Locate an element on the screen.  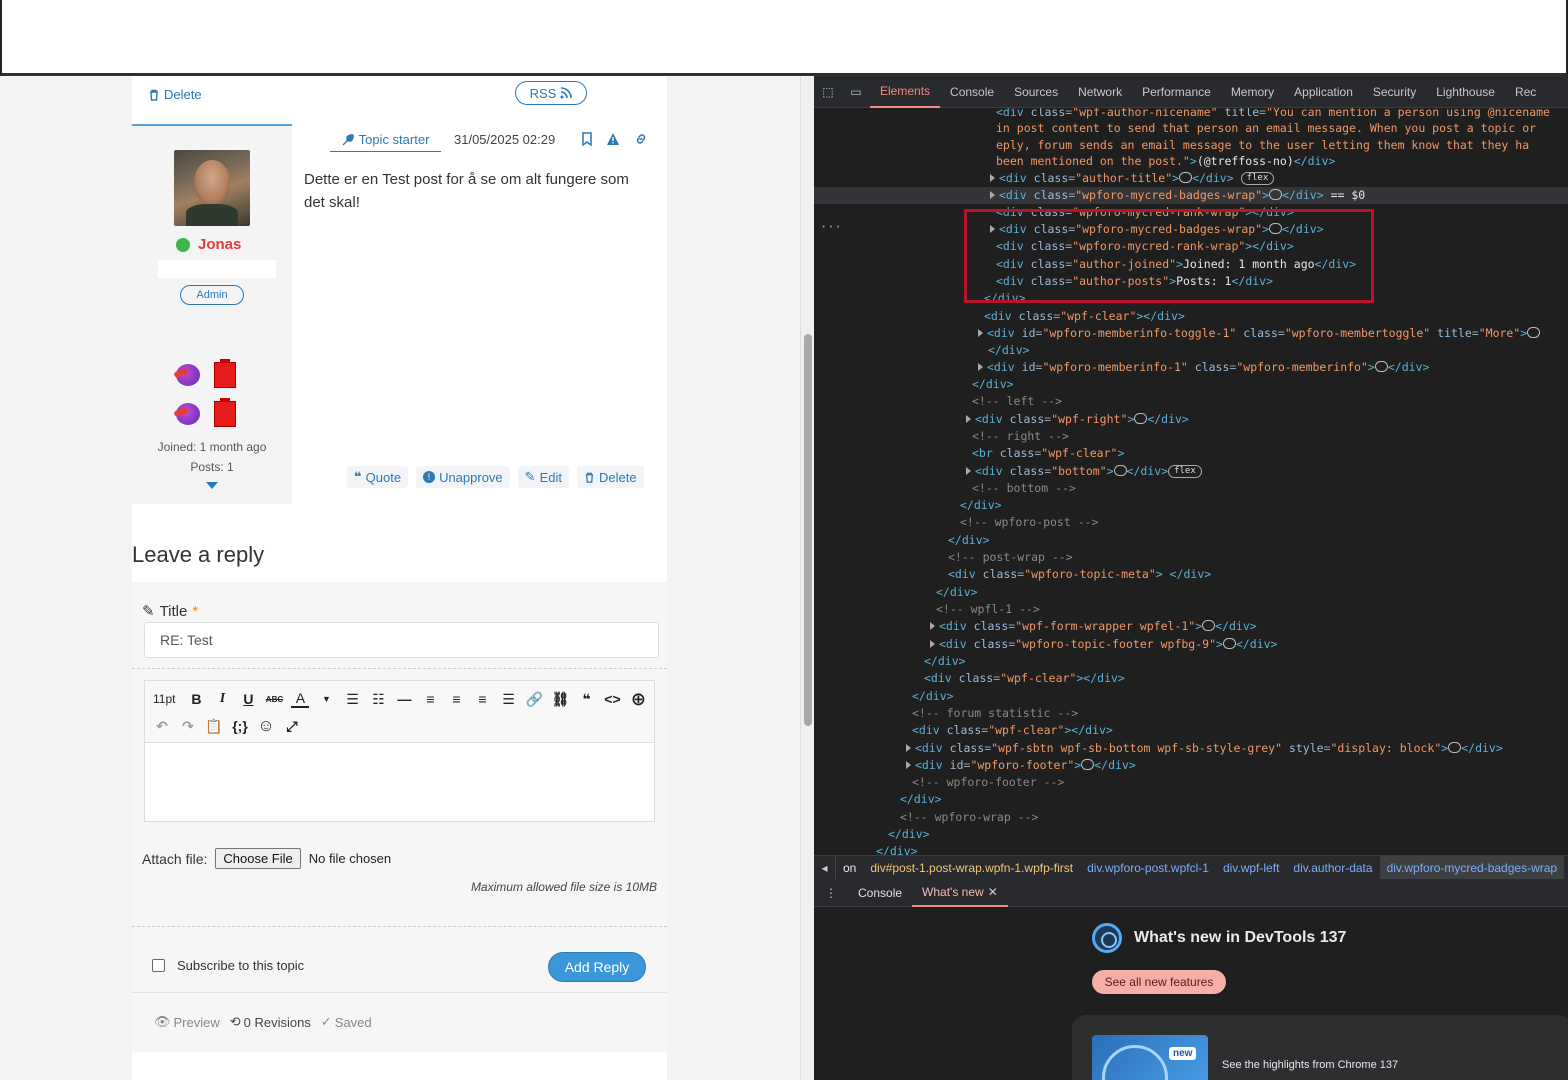
add-reply-button: Add Reply is located at coordinates (597, 967).